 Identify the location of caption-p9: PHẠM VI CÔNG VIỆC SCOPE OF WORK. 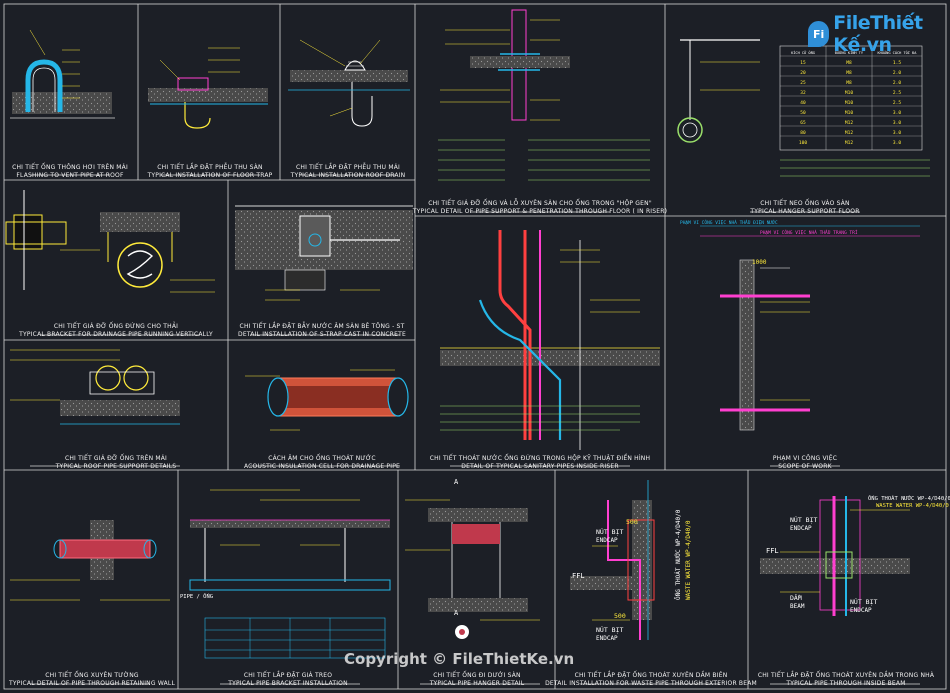
(805, 462).